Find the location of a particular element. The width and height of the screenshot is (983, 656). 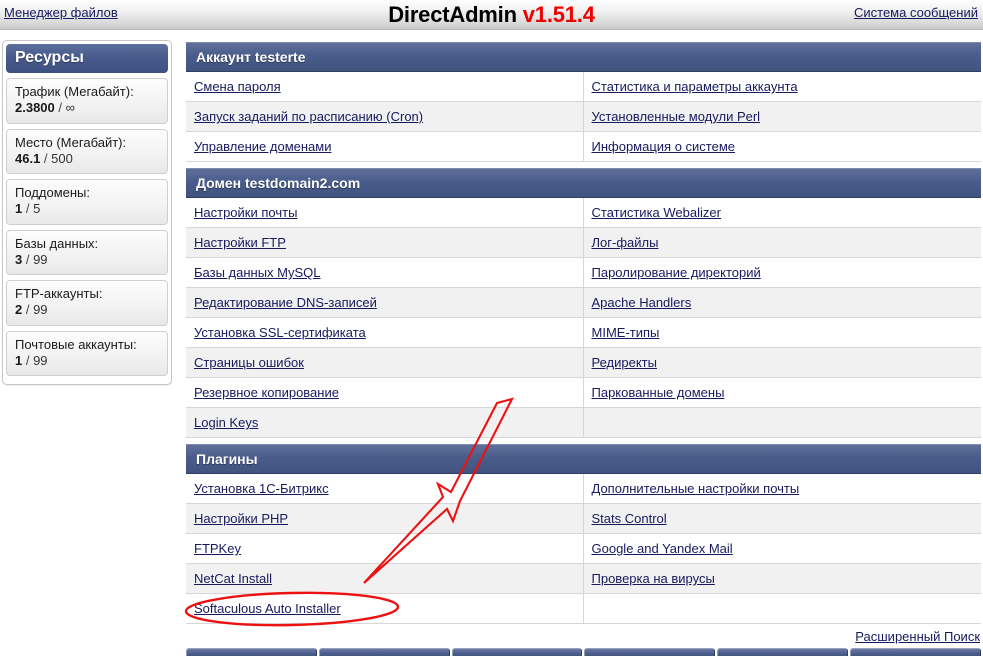

menu-link: Смена пароля is located at coordinates (237, 86).